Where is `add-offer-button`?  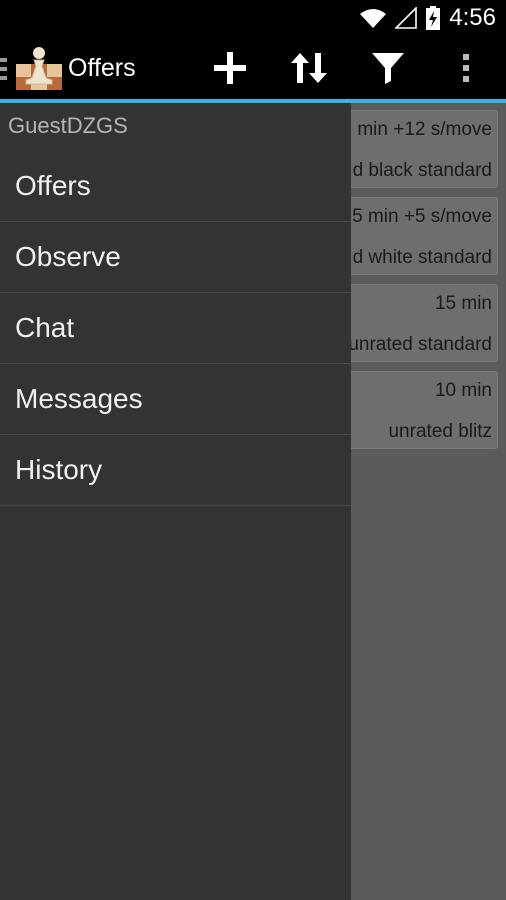
add-offer-button is located at coordinates (230, 68).